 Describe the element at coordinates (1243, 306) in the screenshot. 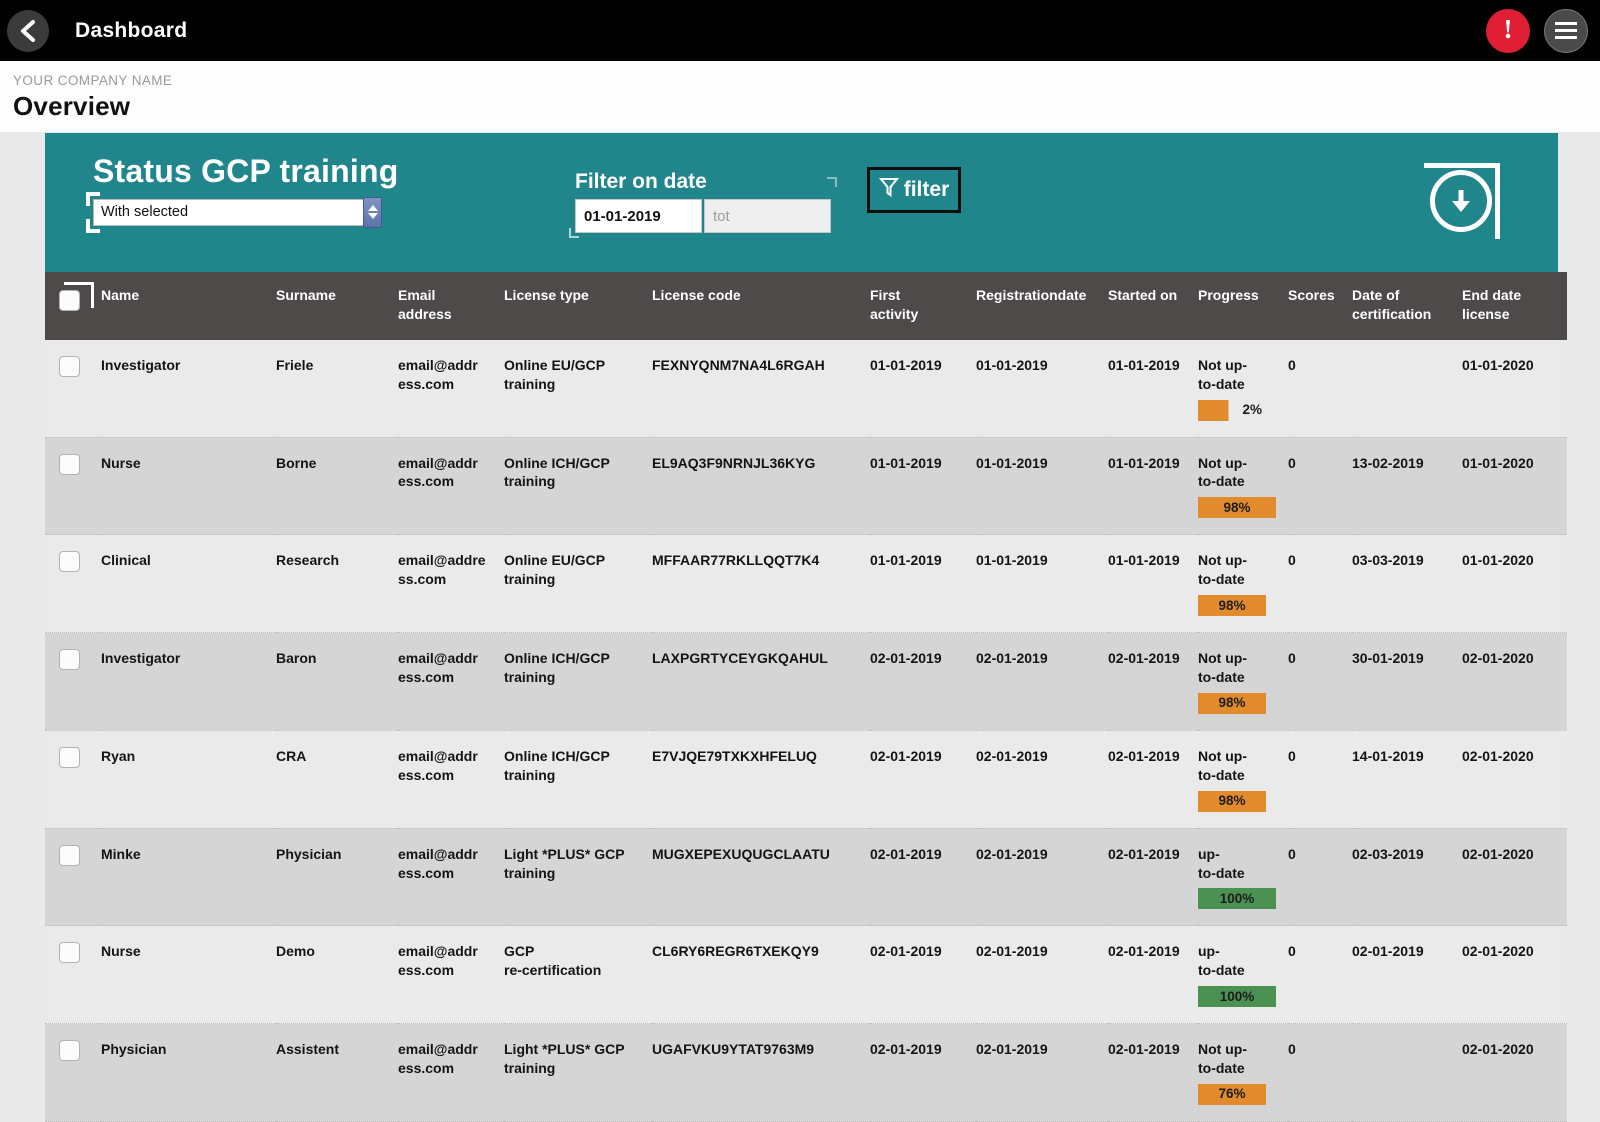

I see `header-progress: Progress` at that location.